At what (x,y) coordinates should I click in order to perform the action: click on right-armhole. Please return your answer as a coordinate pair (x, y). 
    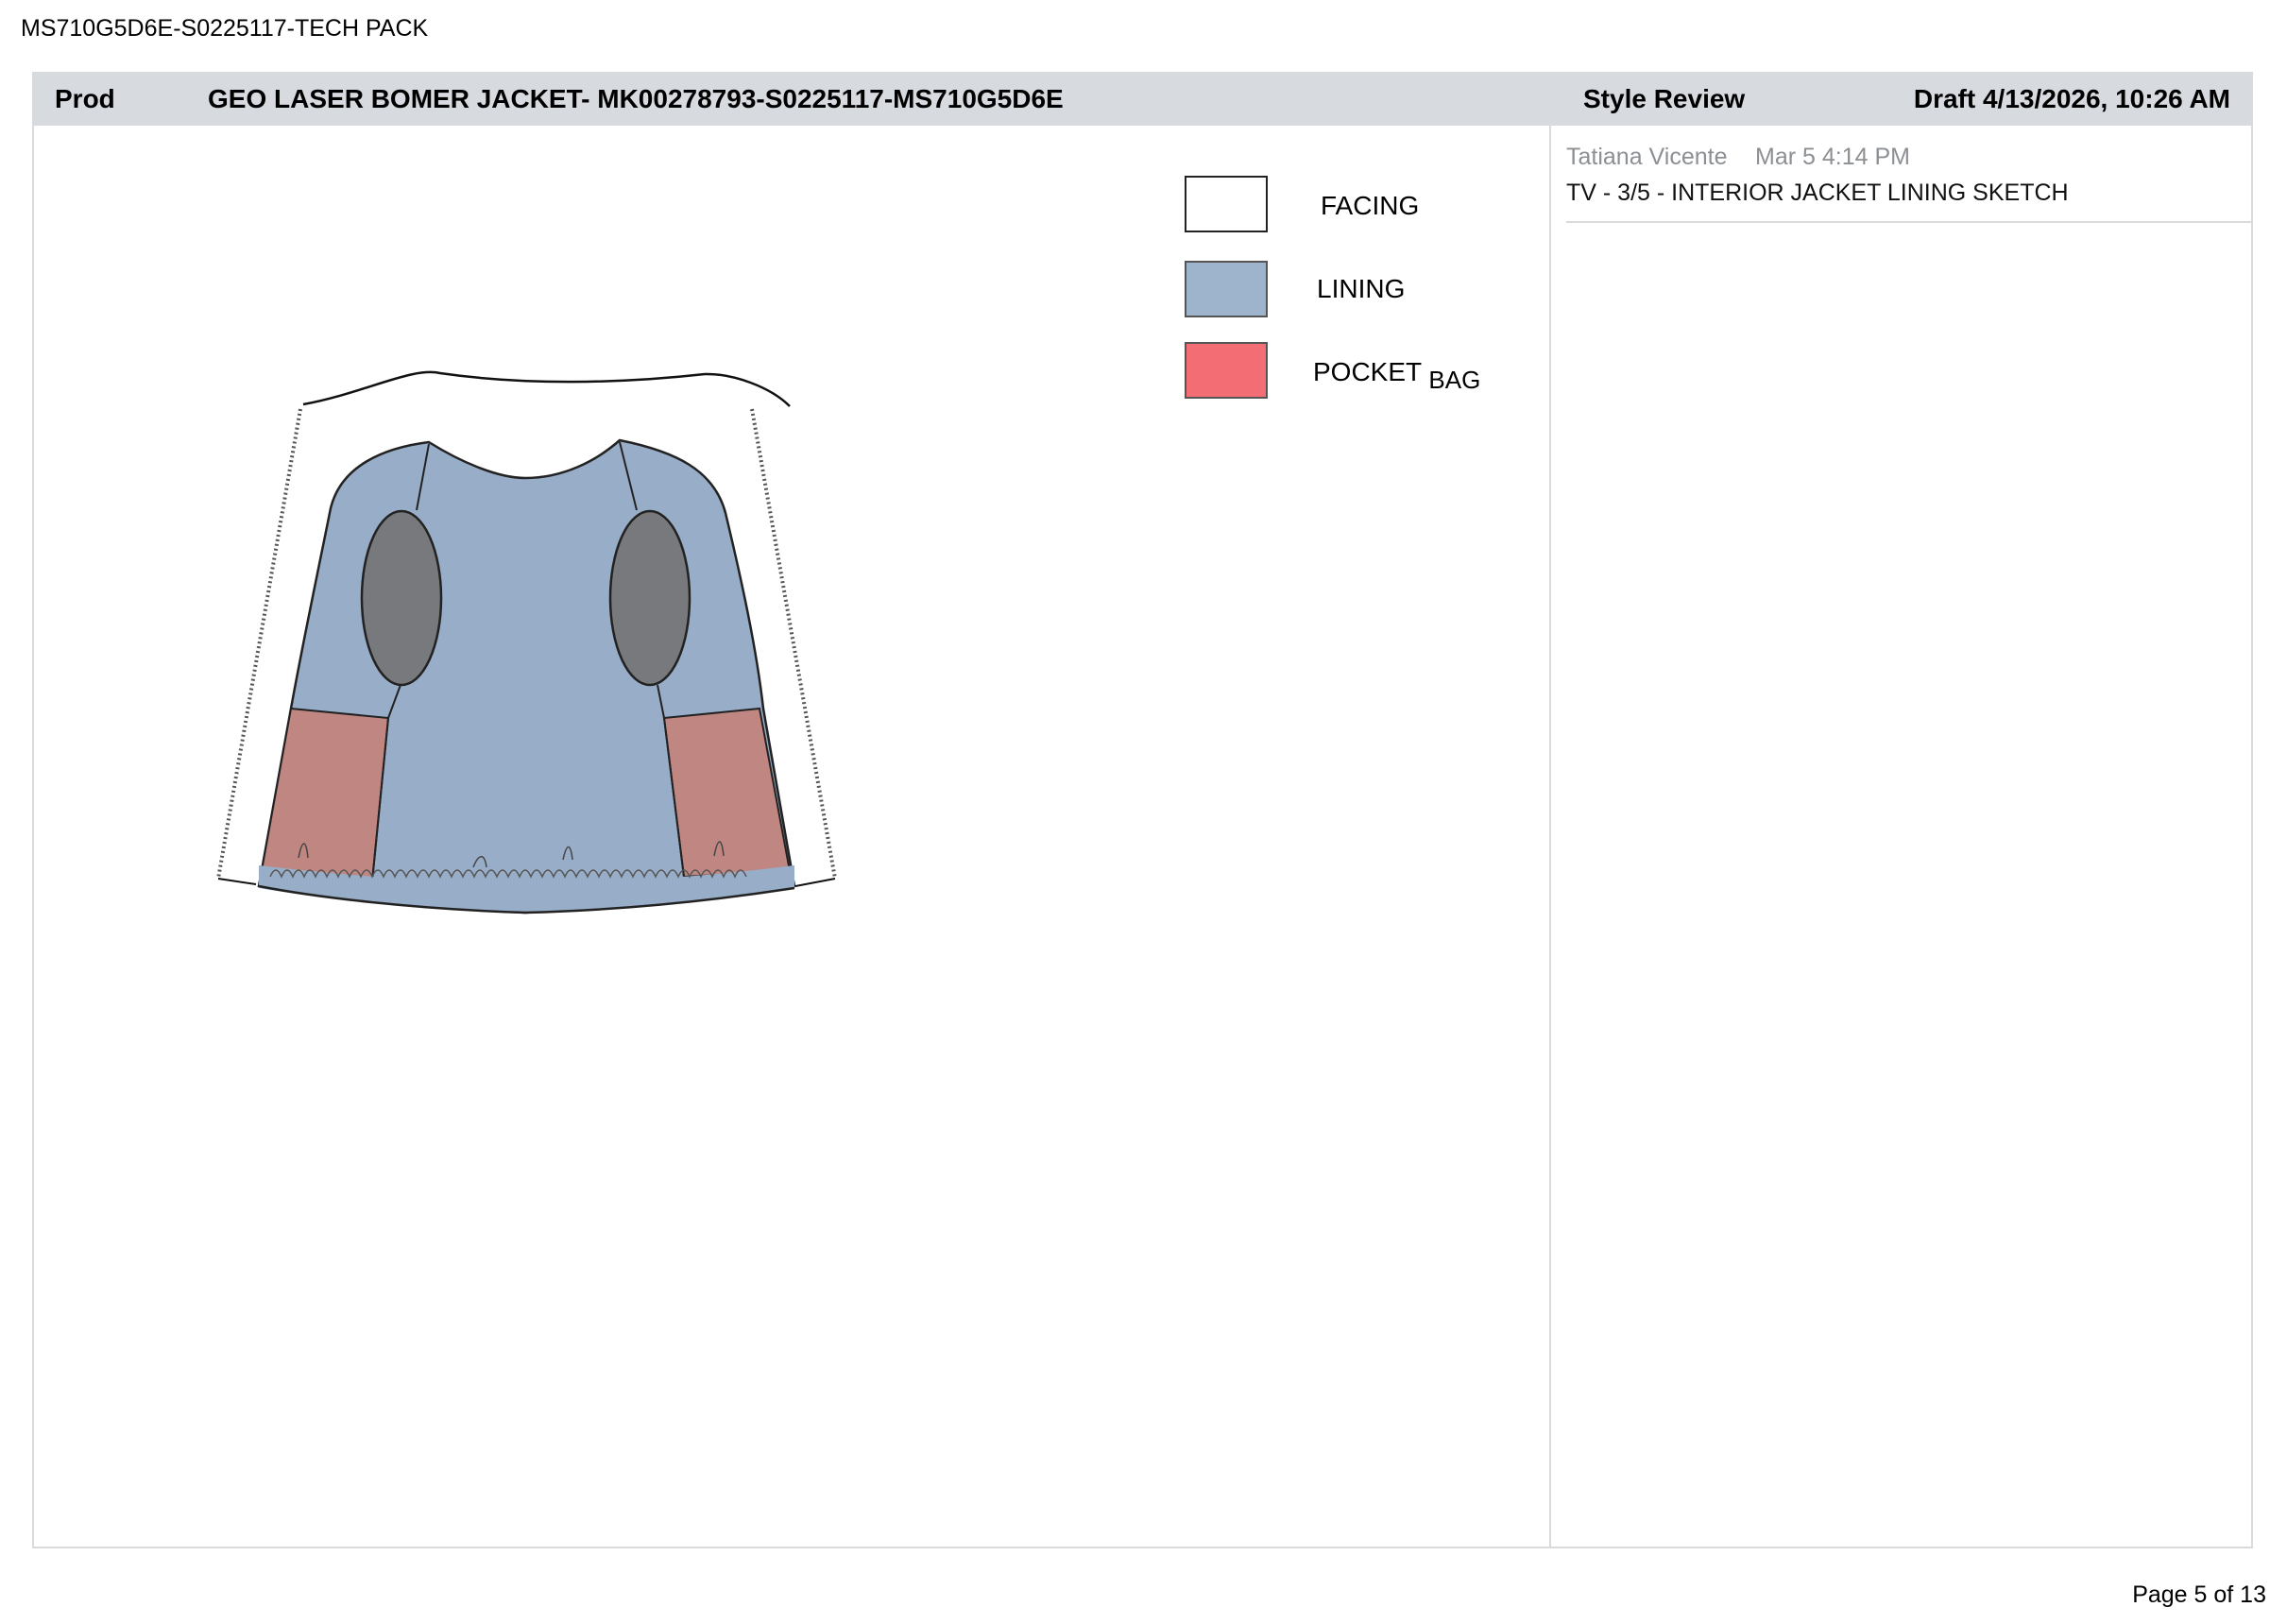
    Looking at the image, I should click on (649, 598).